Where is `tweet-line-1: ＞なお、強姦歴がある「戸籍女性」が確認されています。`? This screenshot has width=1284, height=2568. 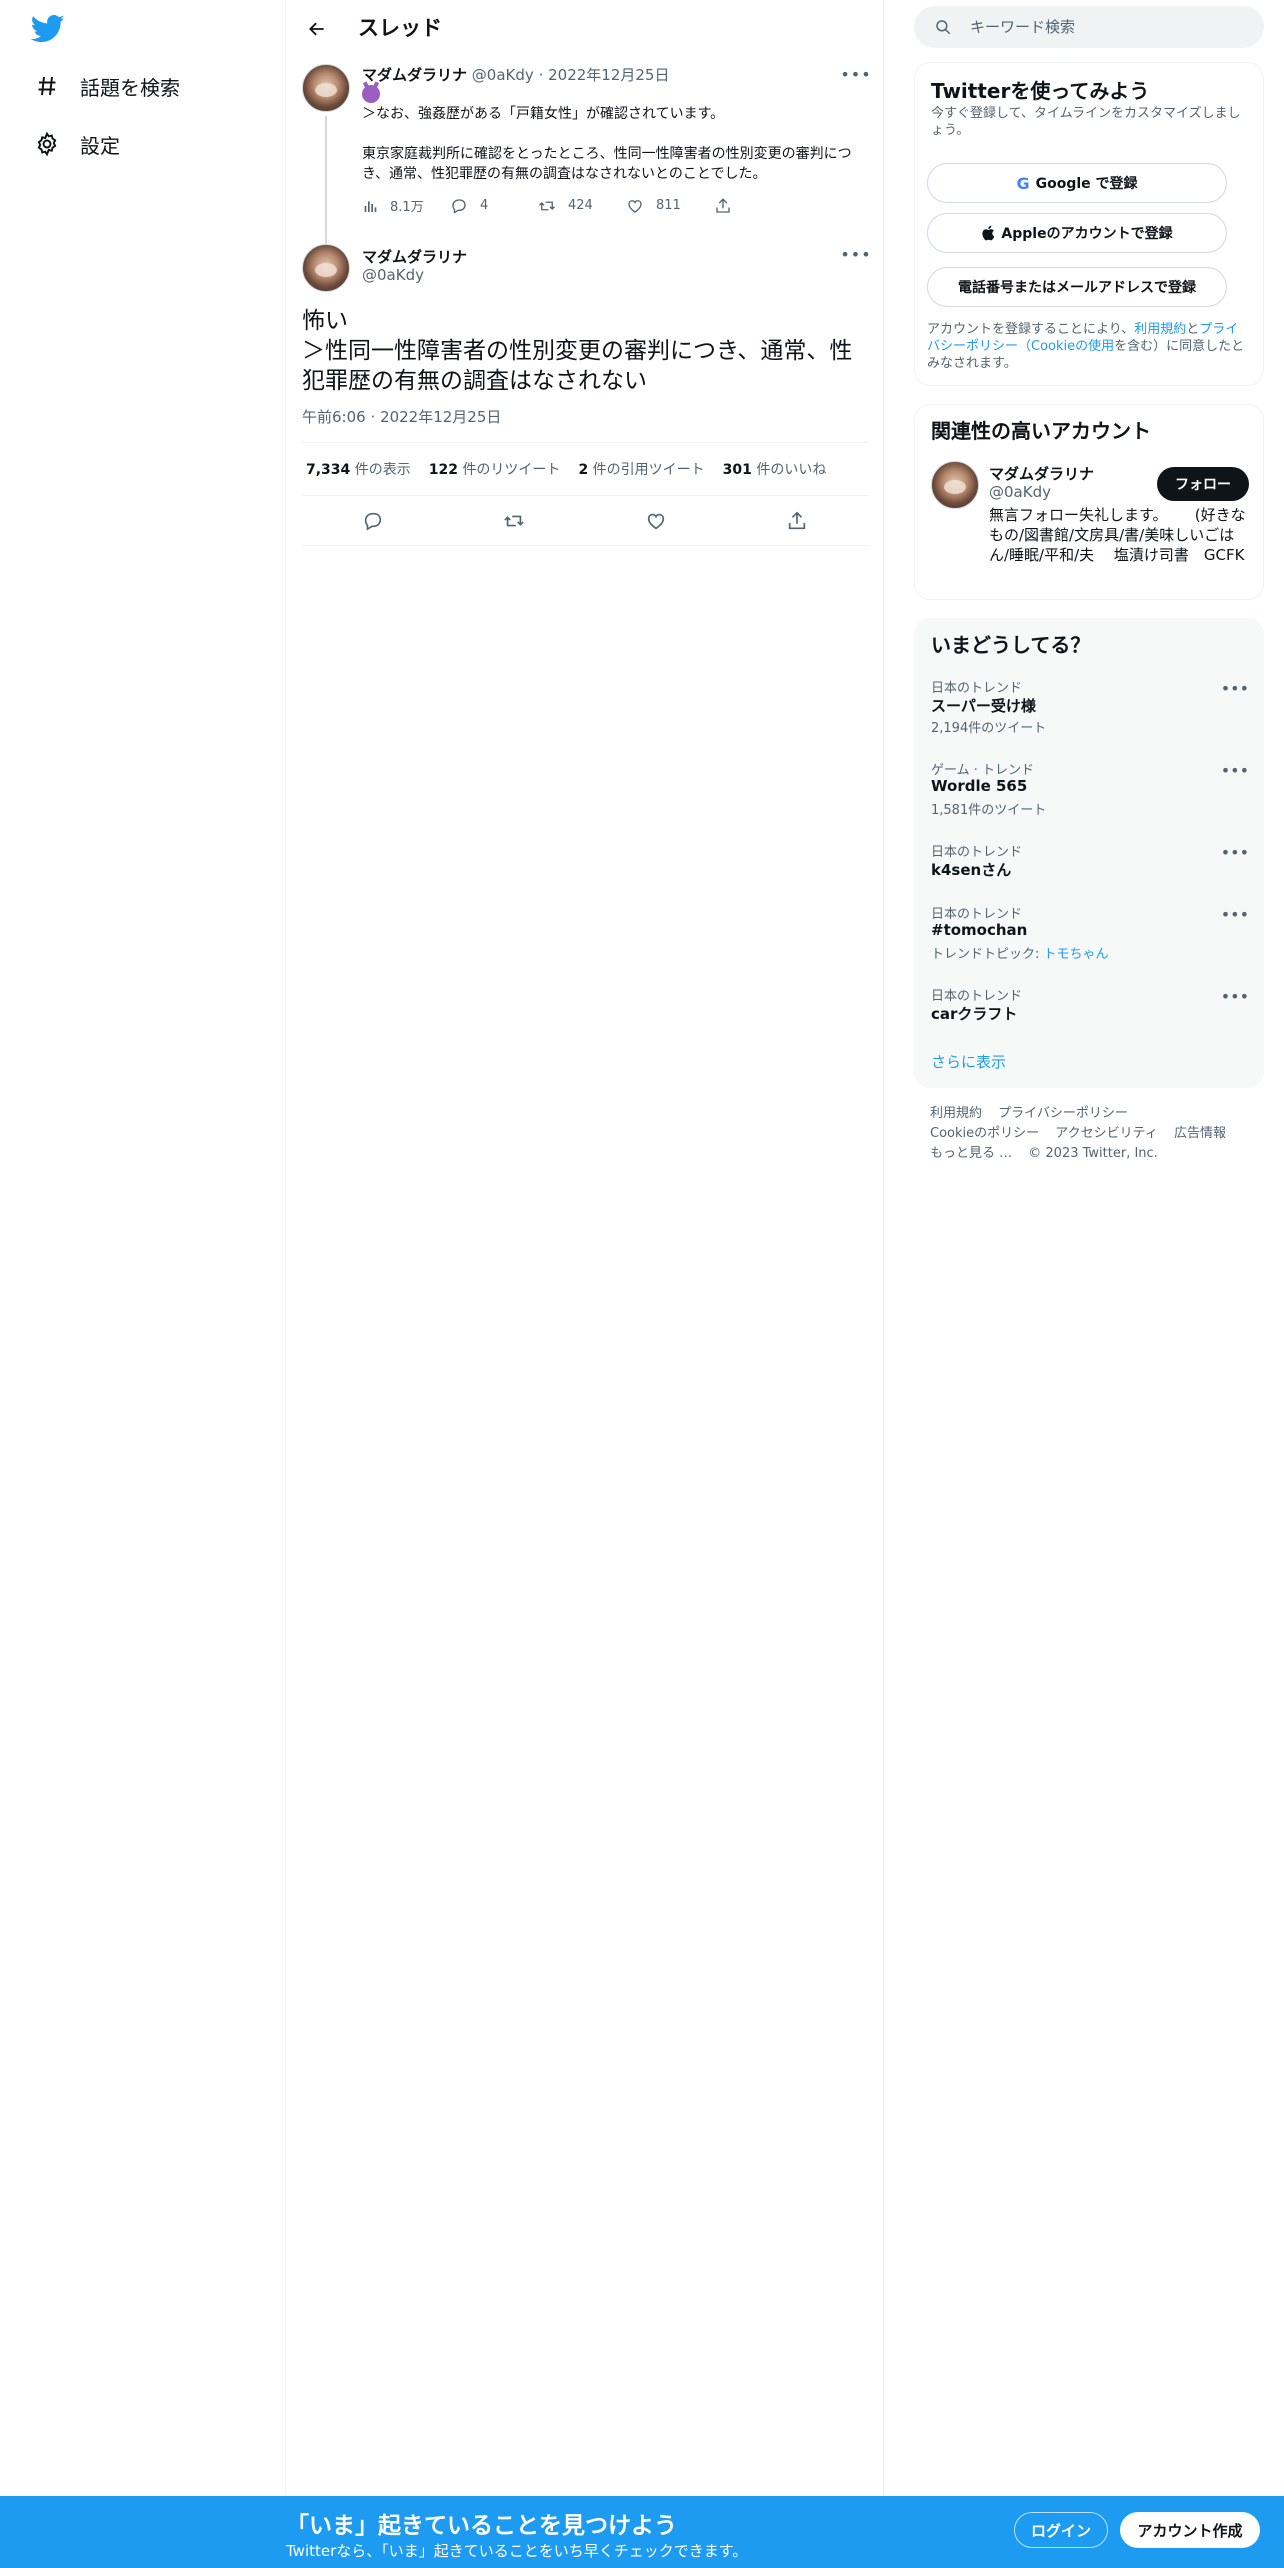
tweet-line-1: ＞なお、強姦歴がある「戸籍女性」が確認されています。 is located at coordinates (543, 114).